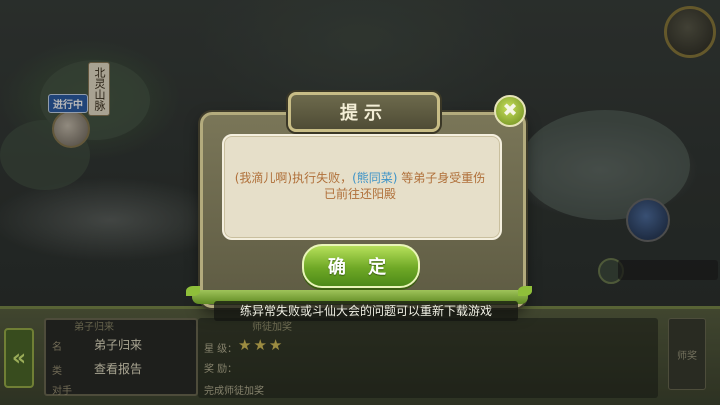 This screenshot has width=720, height=405. What do you see at coordinates (375, 178) in the screenshot?
I see `highlight-name: (熊同菜)` at bounding box center [375, 178].